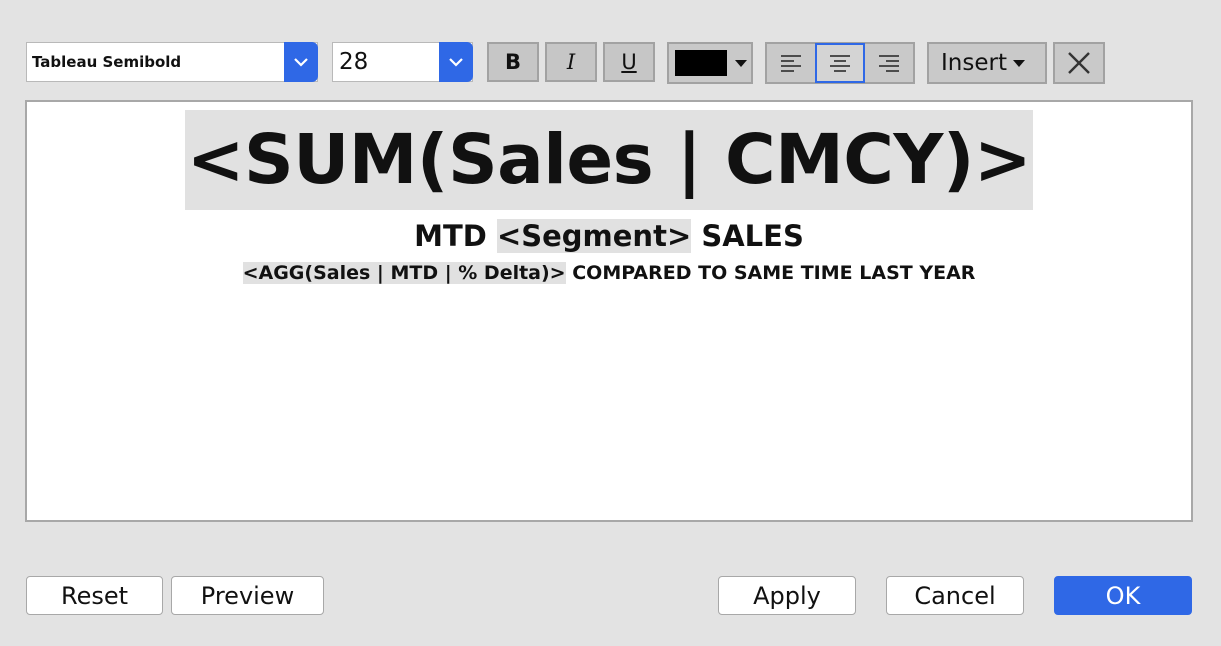 The width and height of the screenshot is (1221, 646). I want to click on insert-button: Insert, so click(987, 63).